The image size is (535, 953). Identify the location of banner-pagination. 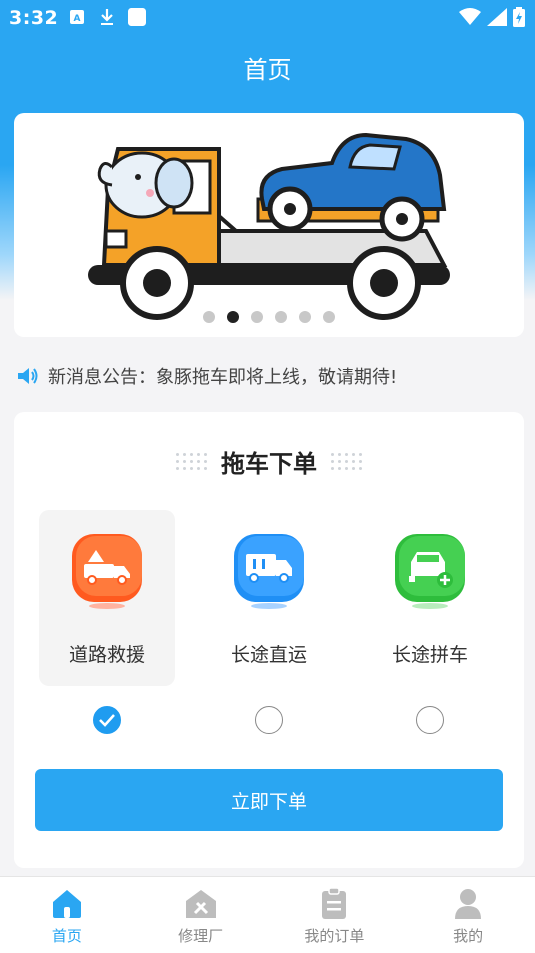
(269, 317).